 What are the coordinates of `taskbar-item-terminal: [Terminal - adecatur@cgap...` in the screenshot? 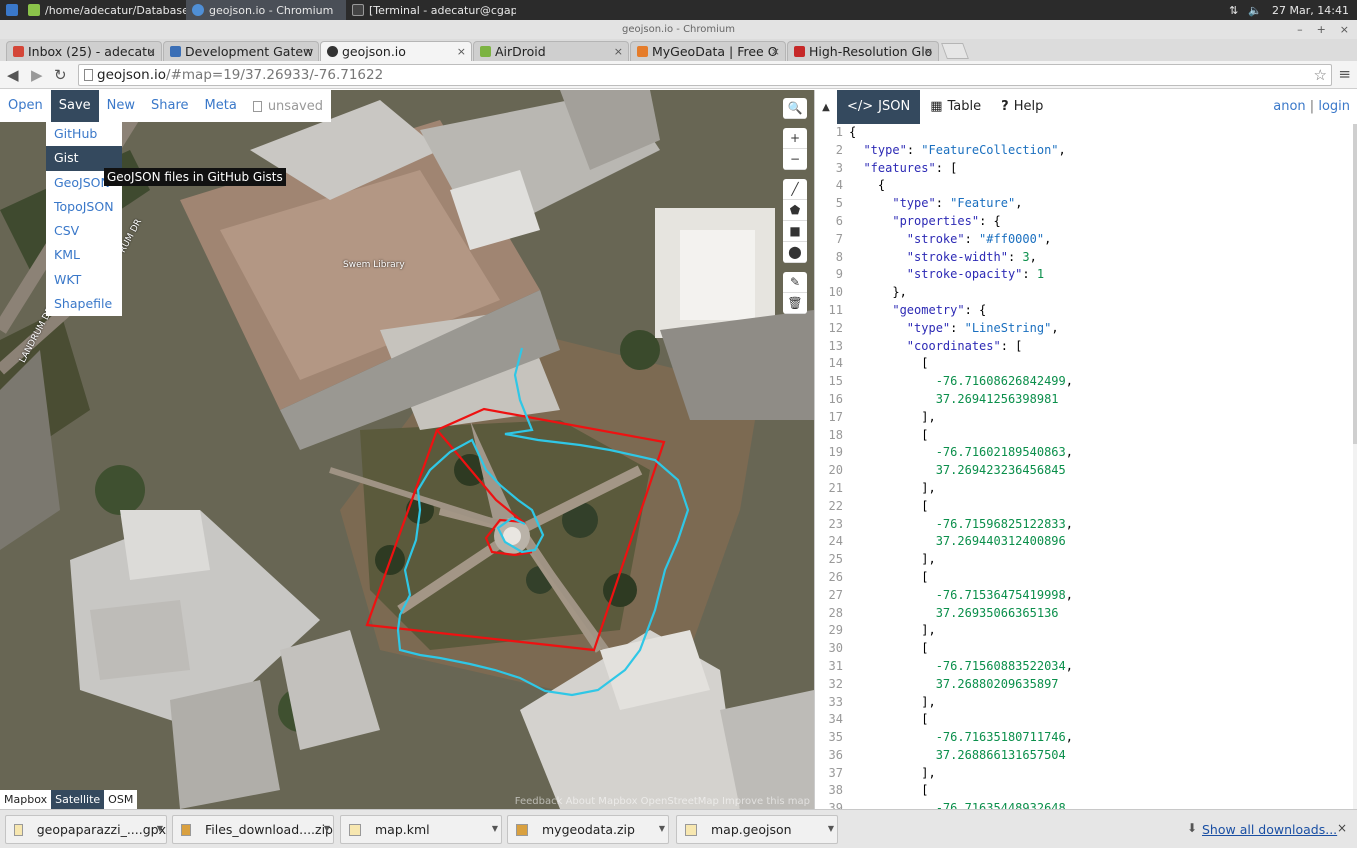 It's located at (431, 10).